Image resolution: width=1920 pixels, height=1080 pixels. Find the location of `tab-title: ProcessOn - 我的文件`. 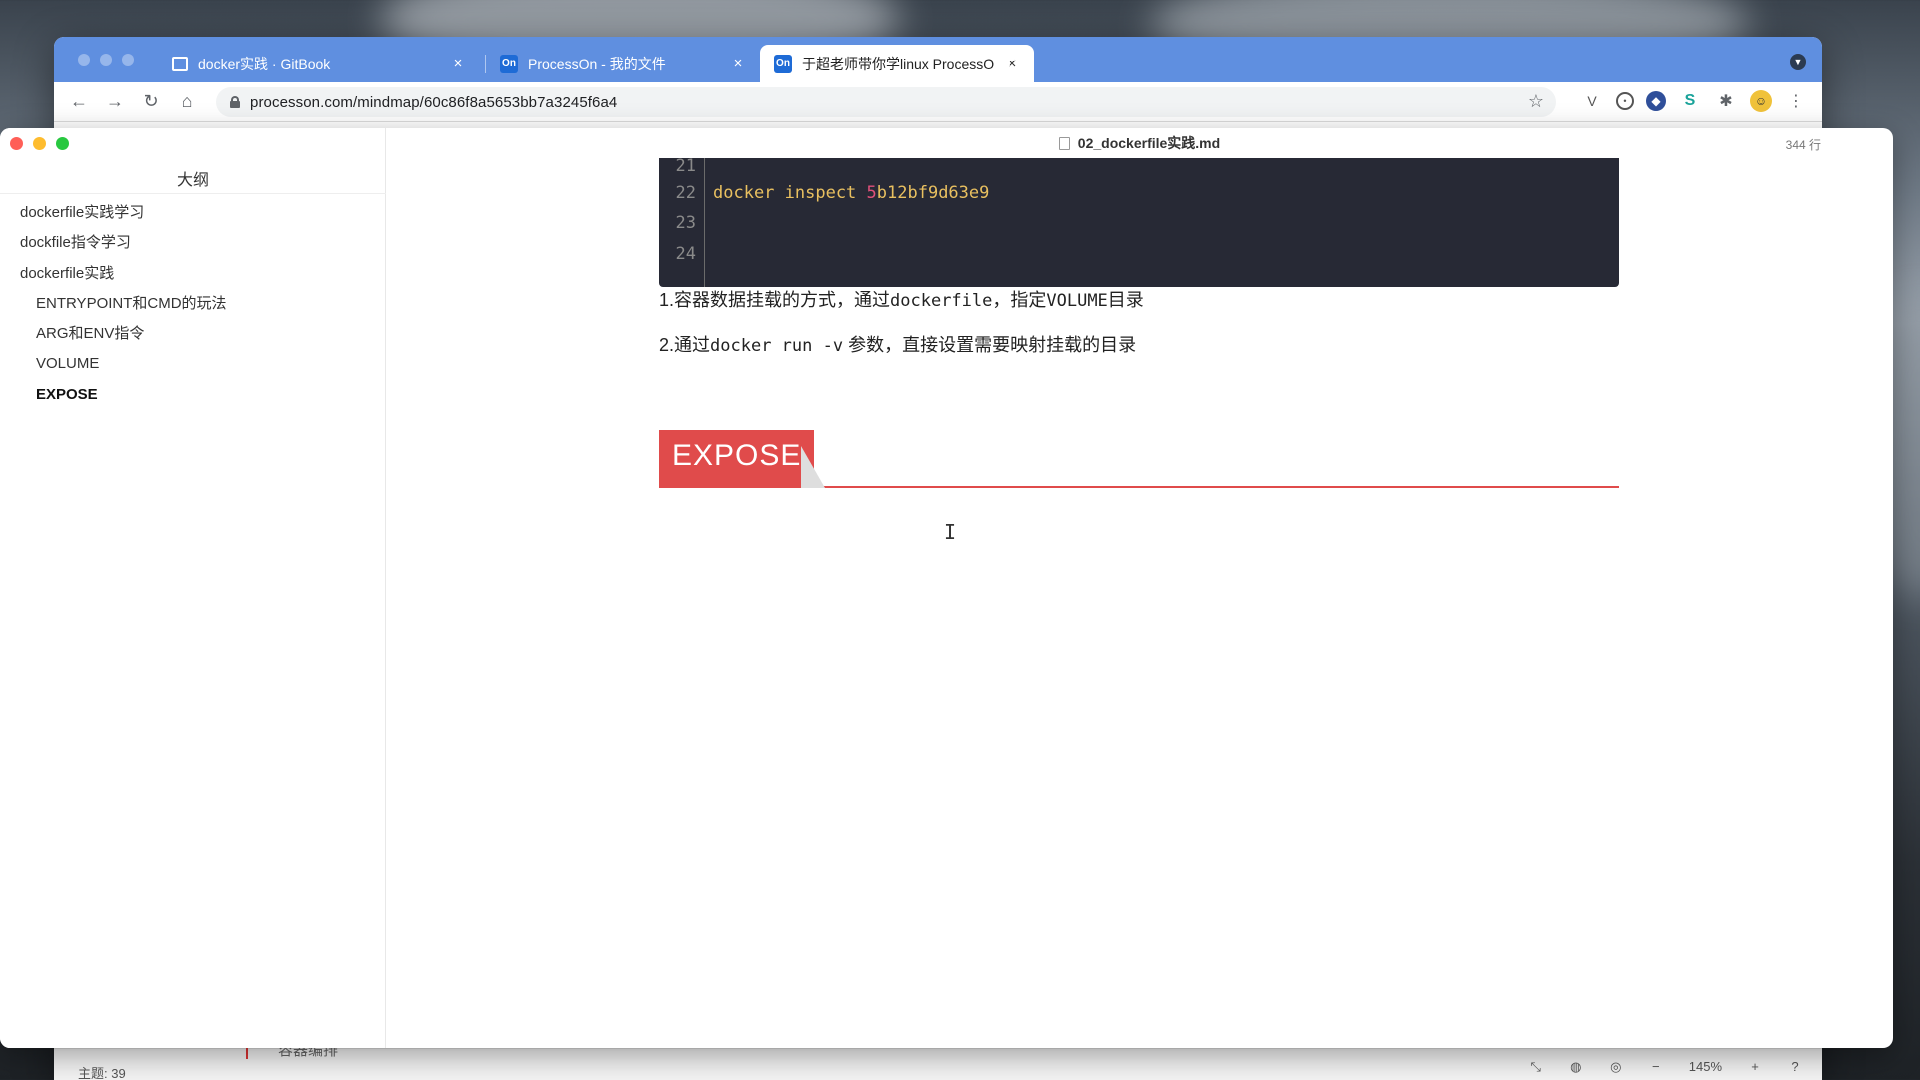

tab-title: ProcessOn - 我的文件 is located at coordinates (597, 63).